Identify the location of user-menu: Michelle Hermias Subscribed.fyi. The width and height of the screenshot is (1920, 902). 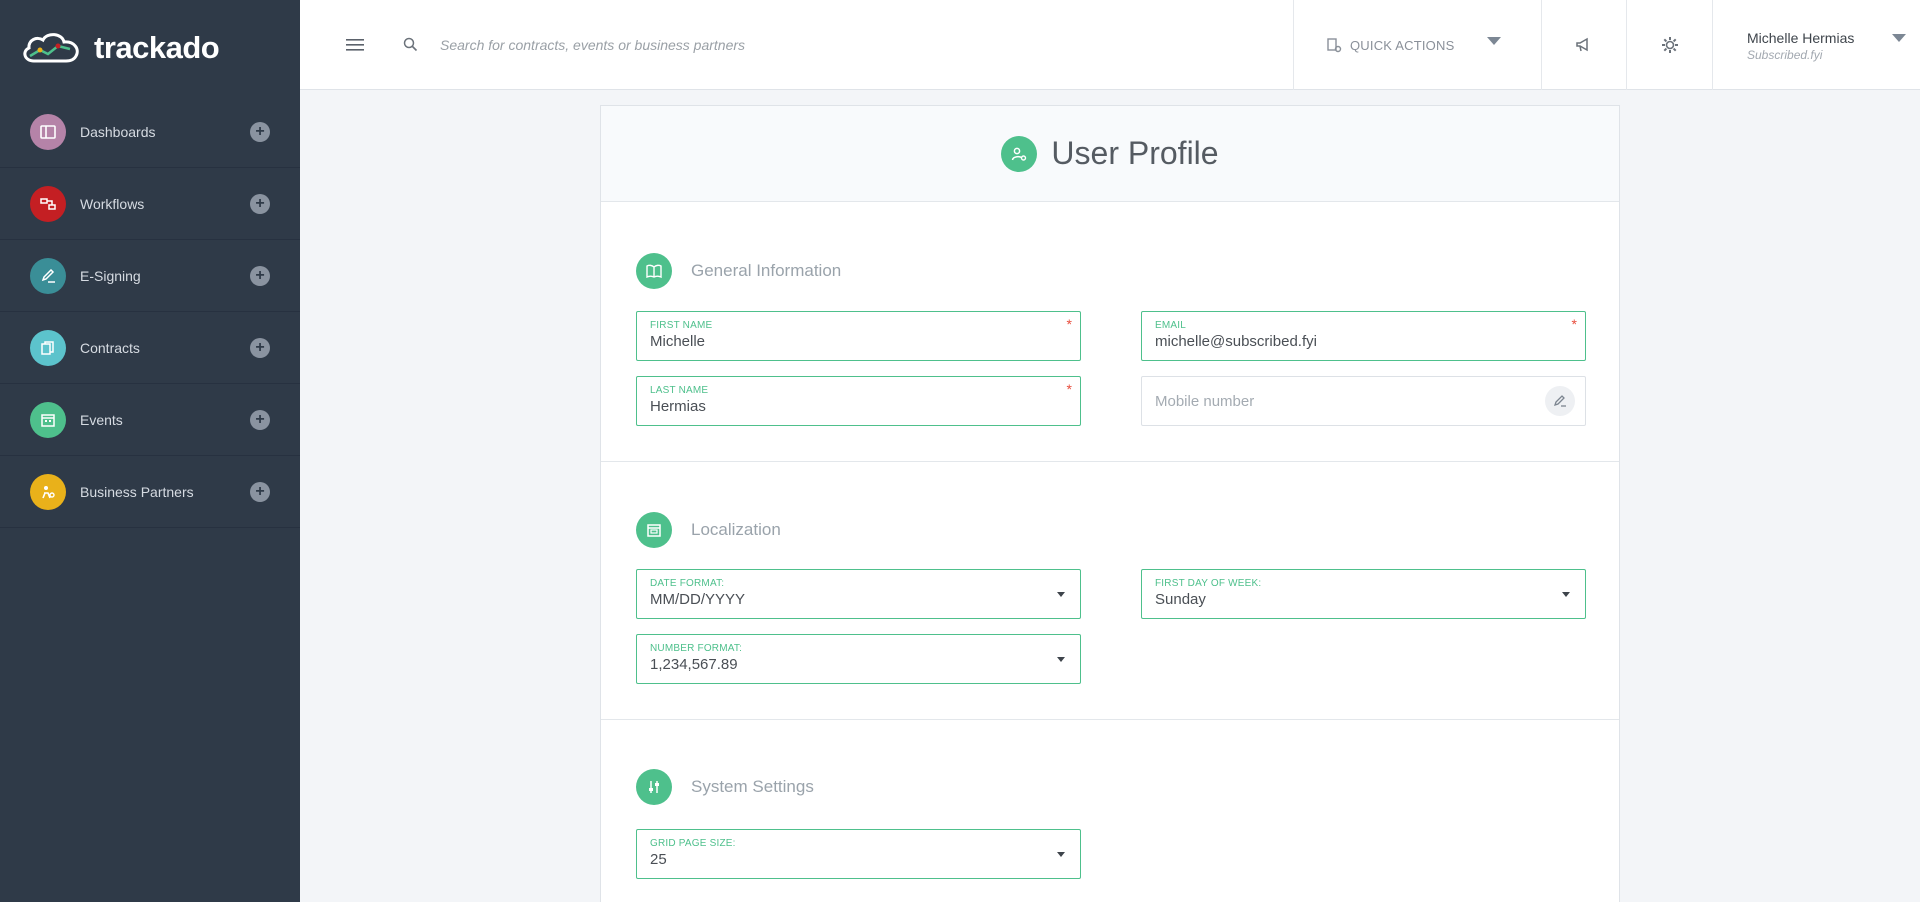
(1816, 45).